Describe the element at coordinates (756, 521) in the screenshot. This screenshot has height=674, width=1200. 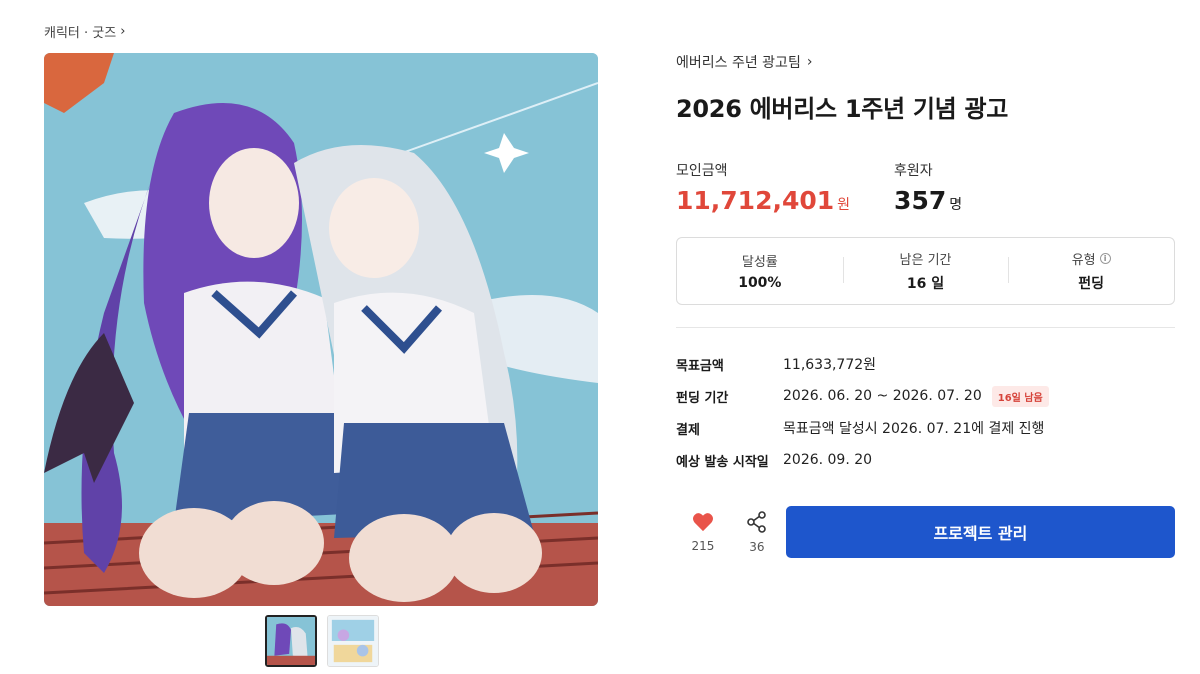
I see `share-icon` at that location.